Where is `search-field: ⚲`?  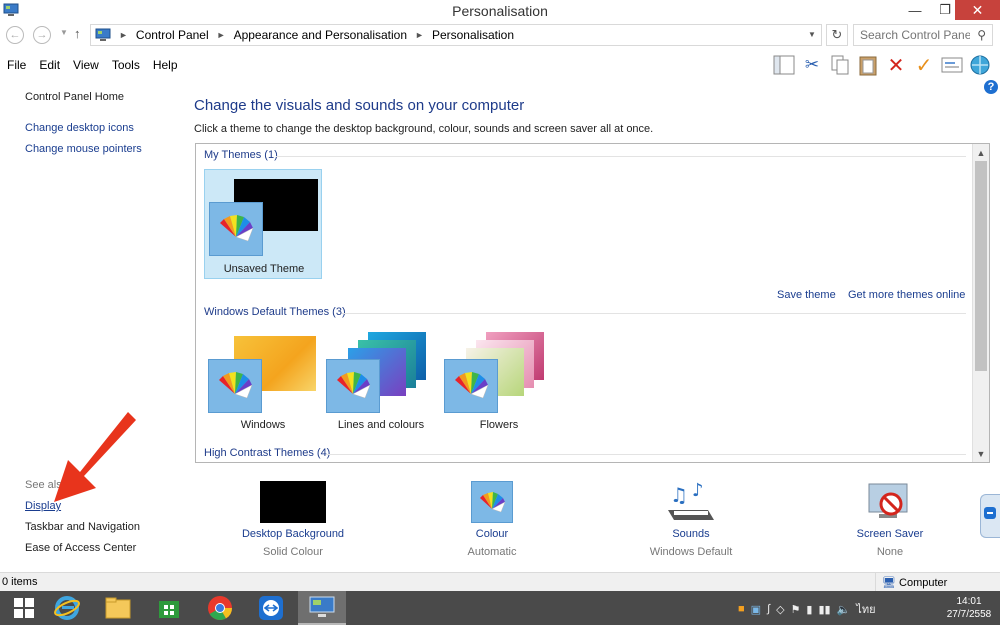
search-field: ⚲ is located at coordinates (923, 35).